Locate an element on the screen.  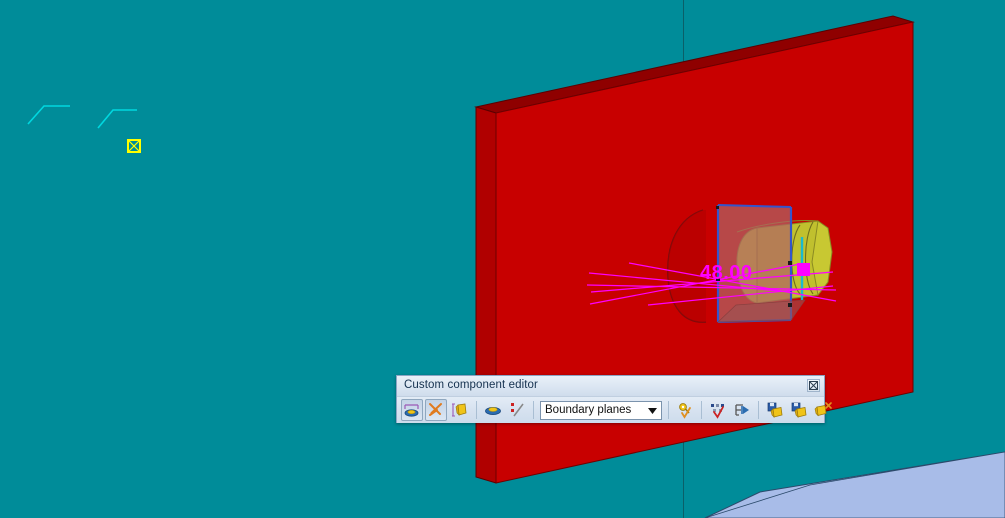
construction-line-button is located at coordinates (436, 410).